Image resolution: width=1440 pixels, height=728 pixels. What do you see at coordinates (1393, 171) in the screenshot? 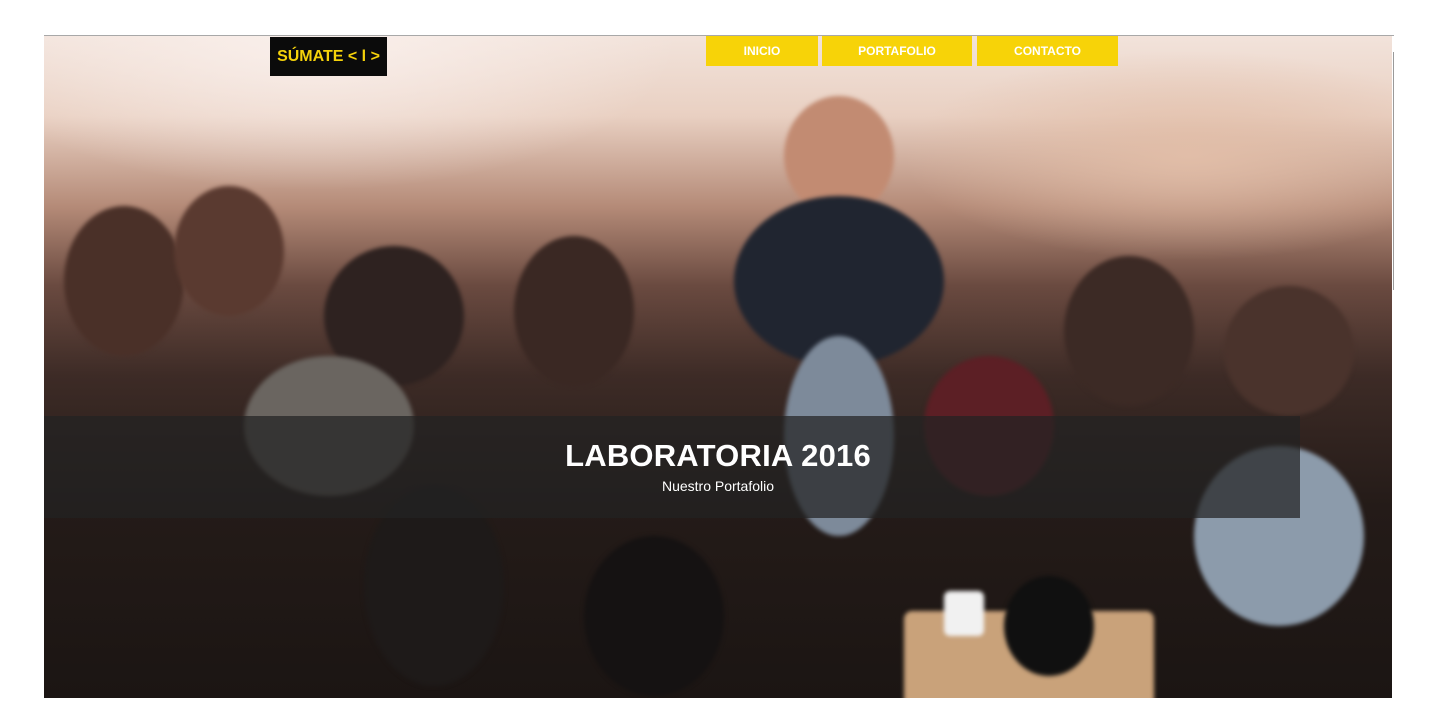
I see `right-divider` at bounding box center [1393, 171].